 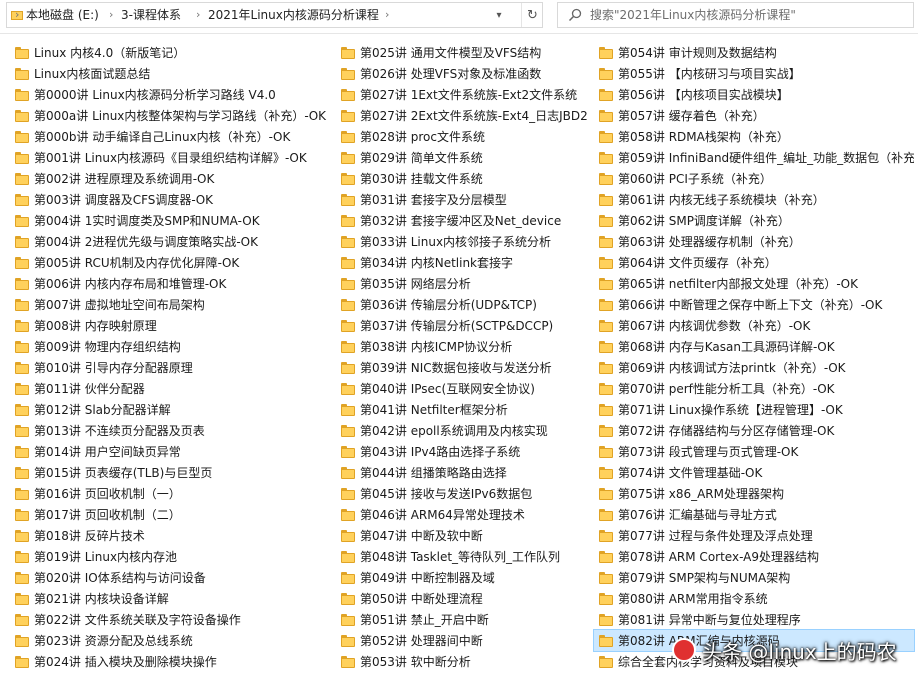 I want to click on folder-item: 第053讲 软中断分析, so click(x=463, y=661).